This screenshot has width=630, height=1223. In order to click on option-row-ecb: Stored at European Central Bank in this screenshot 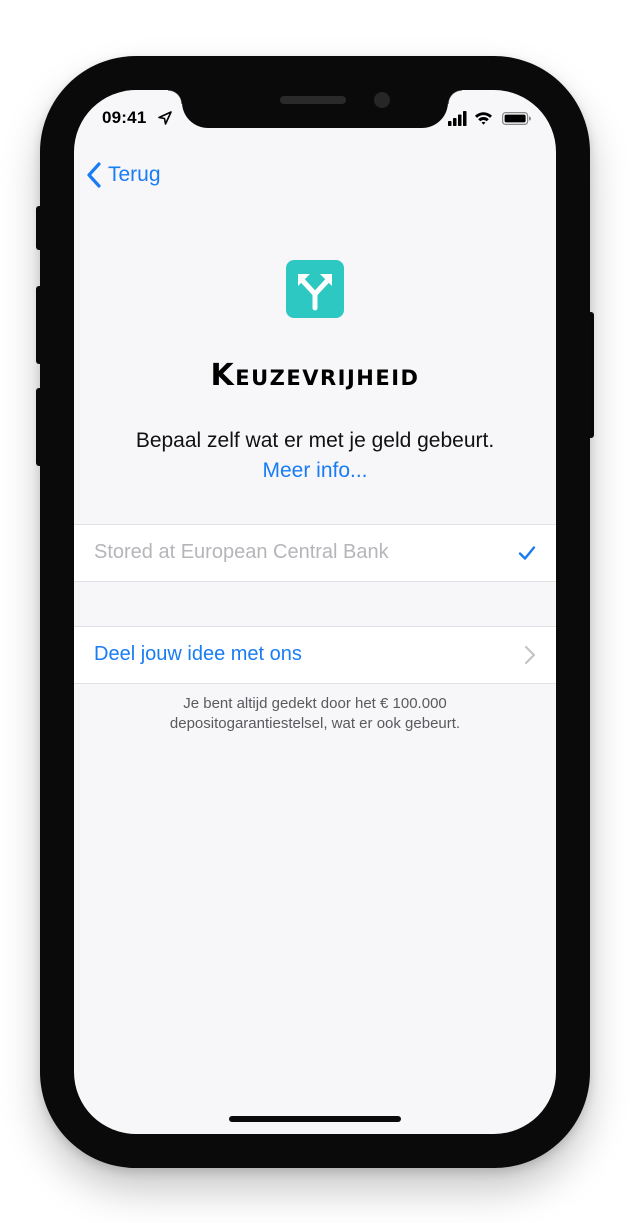, I will do `click(315, 553)`.